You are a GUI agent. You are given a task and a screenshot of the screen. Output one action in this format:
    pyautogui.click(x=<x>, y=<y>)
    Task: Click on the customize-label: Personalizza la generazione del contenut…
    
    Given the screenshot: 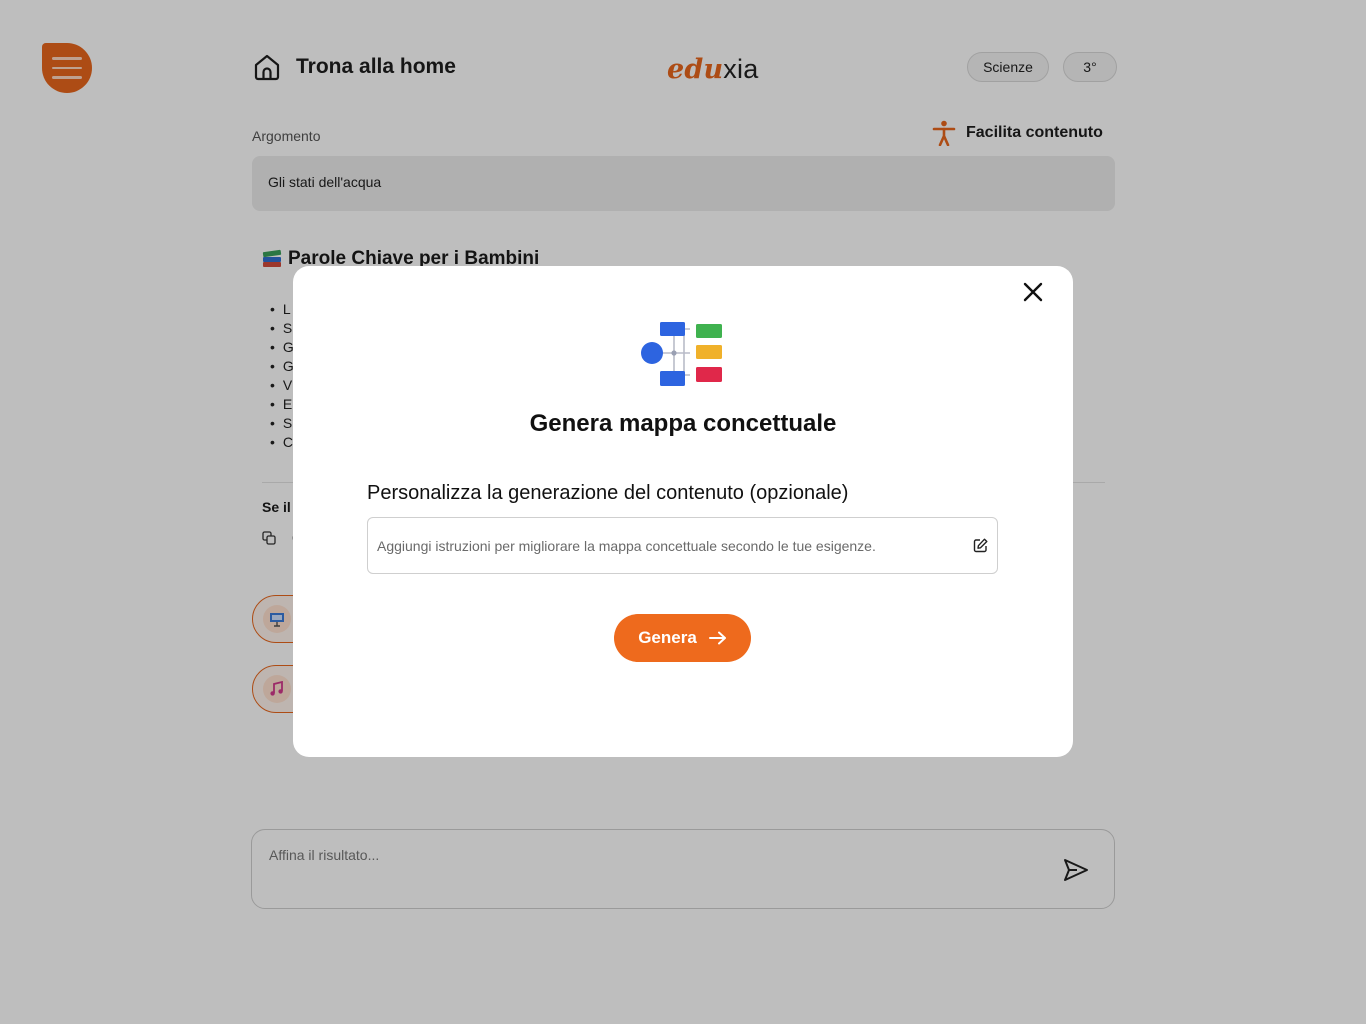 What is the action you would take?
    pyautogui.click(x=608, y=493)
    